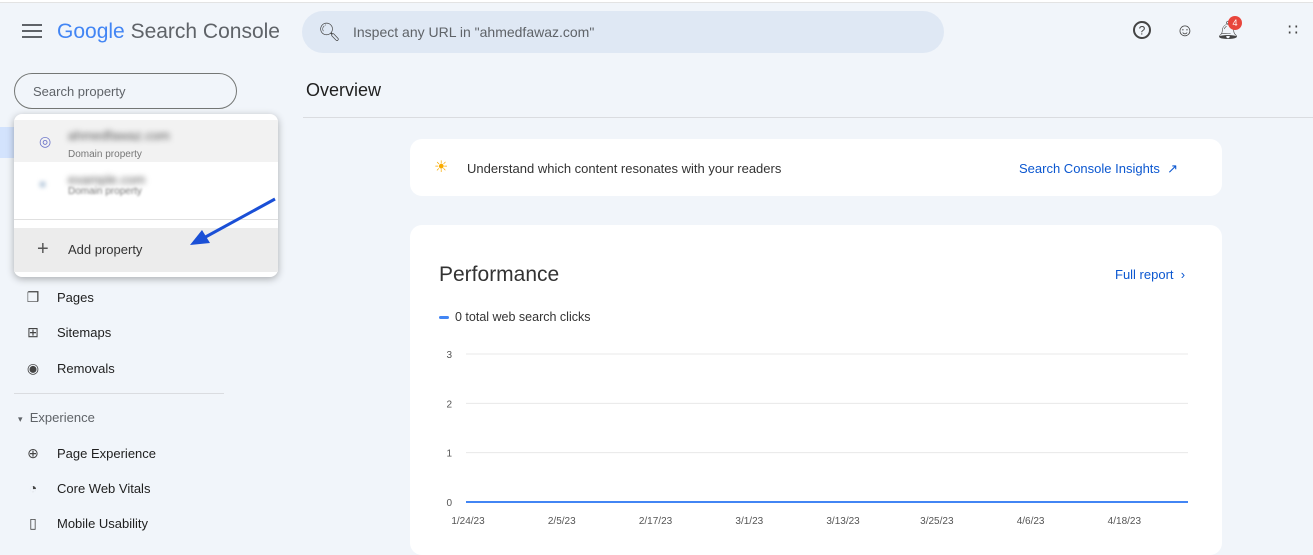 The height and width of the screenshot is (555, 1313). I want to click on insights-link: Search Console Insights ↗, so click(1098, 169).